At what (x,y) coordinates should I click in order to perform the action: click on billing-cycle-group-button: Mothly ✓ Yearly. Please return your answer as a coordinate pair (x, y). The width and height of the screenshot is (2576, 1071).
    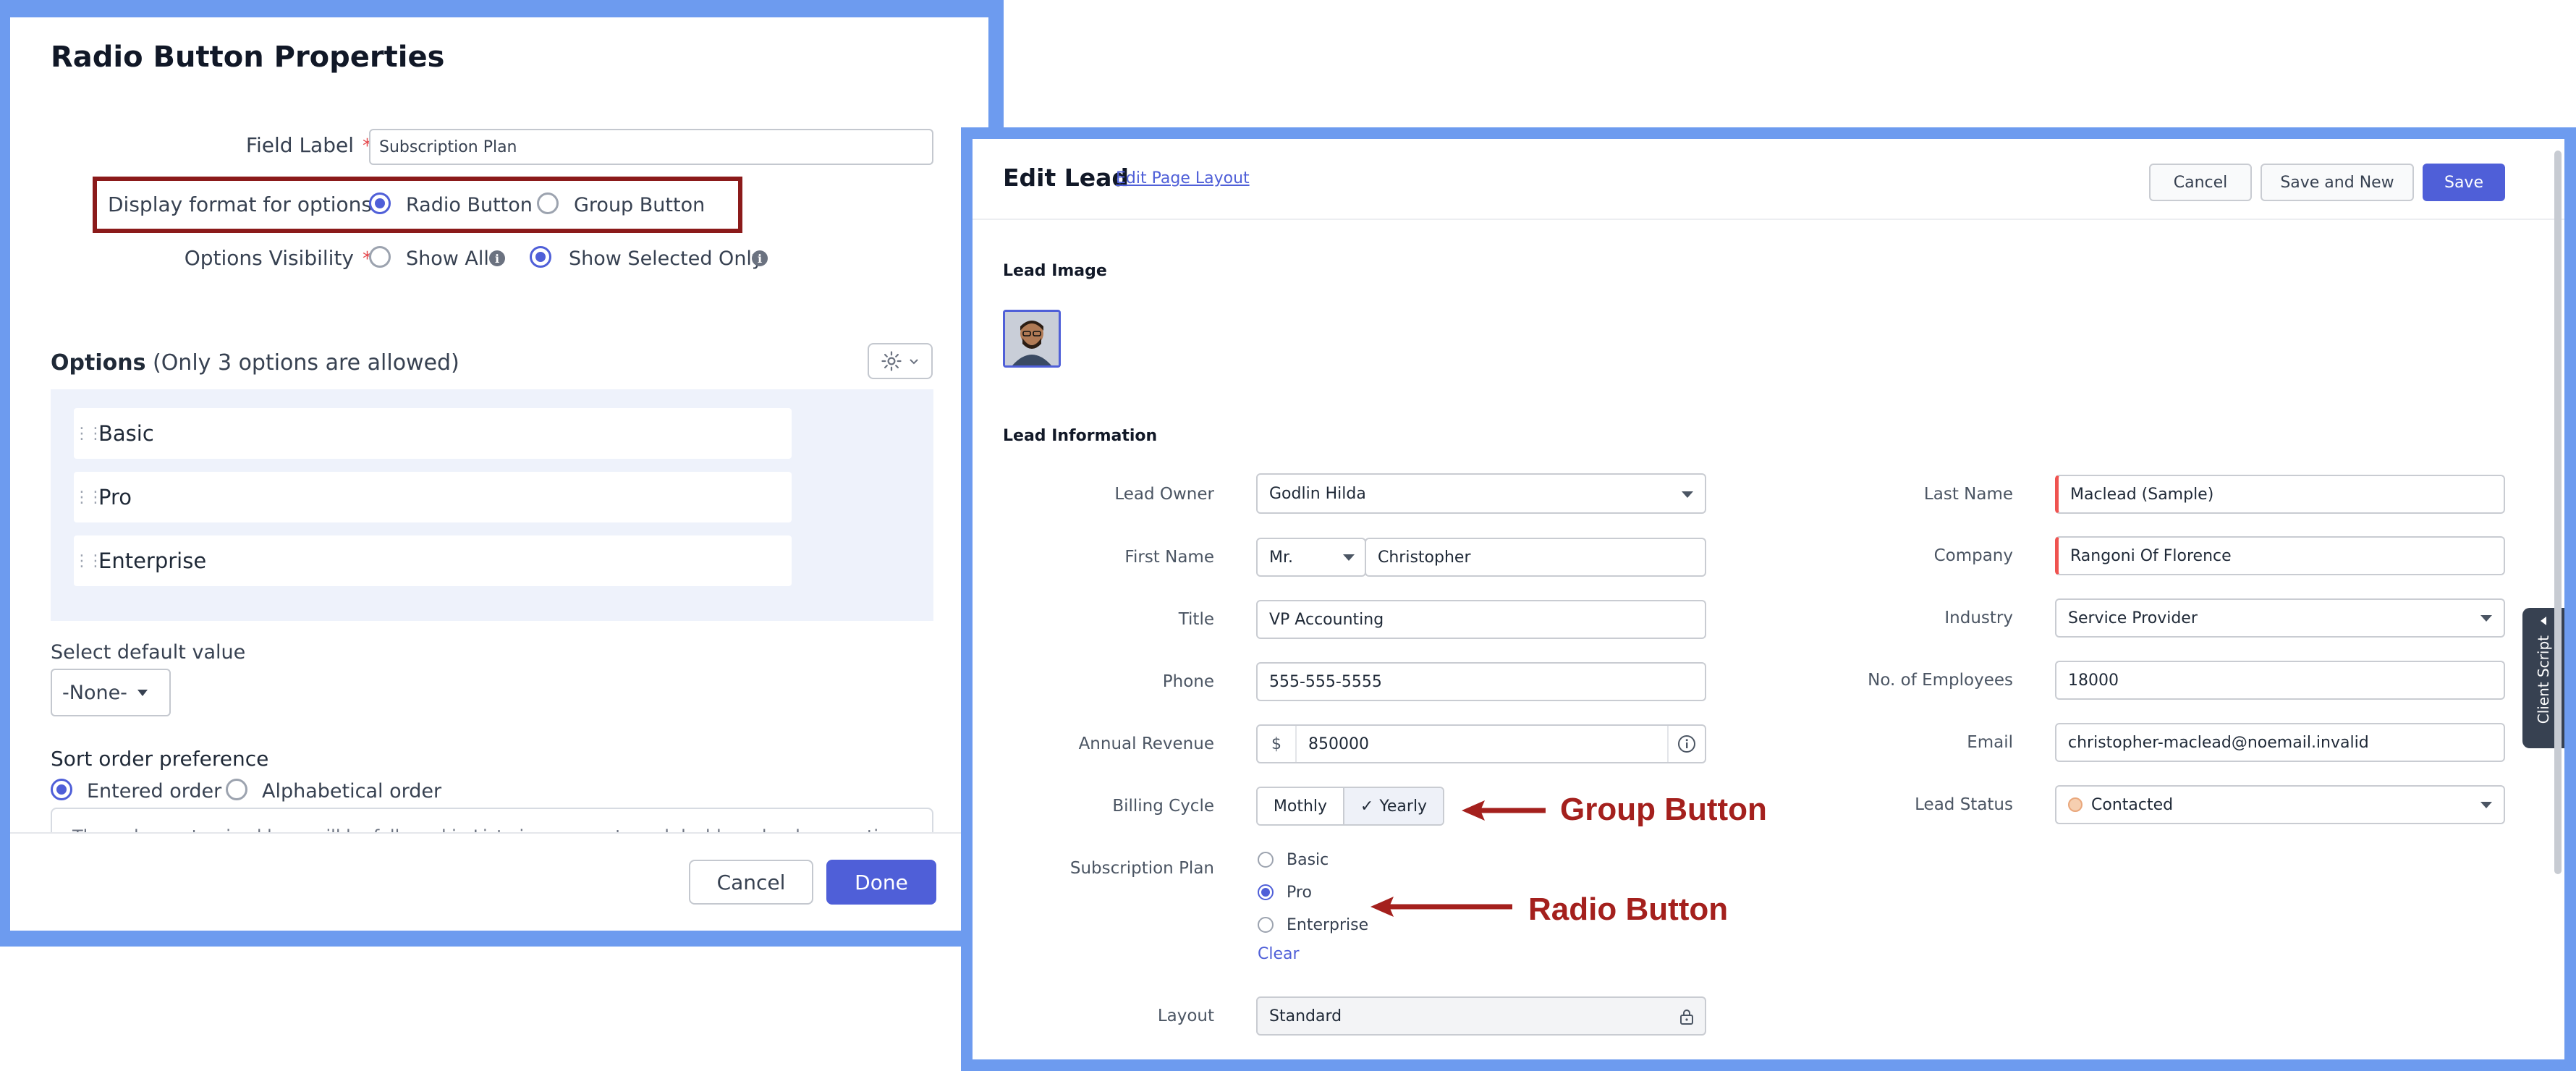
    Looking at the image, I should click on (1350, 806).